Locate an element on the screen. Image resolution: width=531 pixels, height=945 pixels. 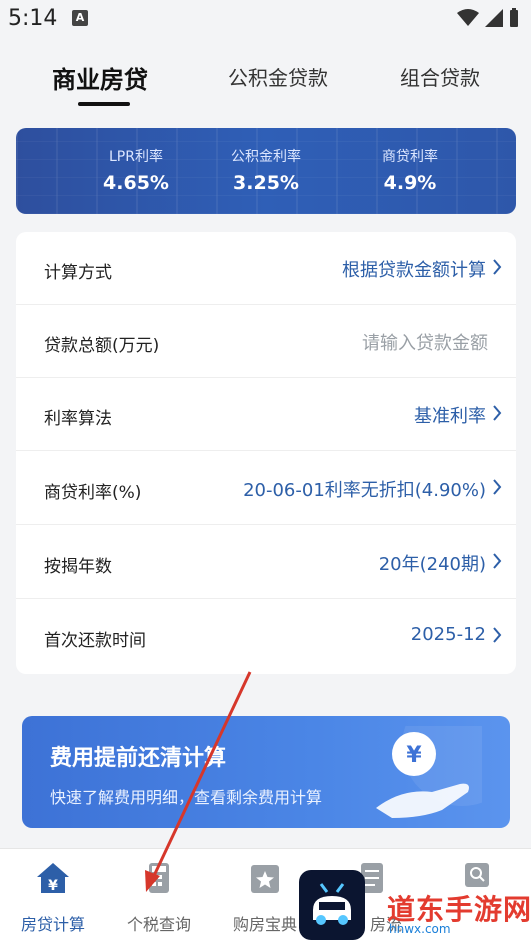
battery-icon is located at coordinates (514, 17).